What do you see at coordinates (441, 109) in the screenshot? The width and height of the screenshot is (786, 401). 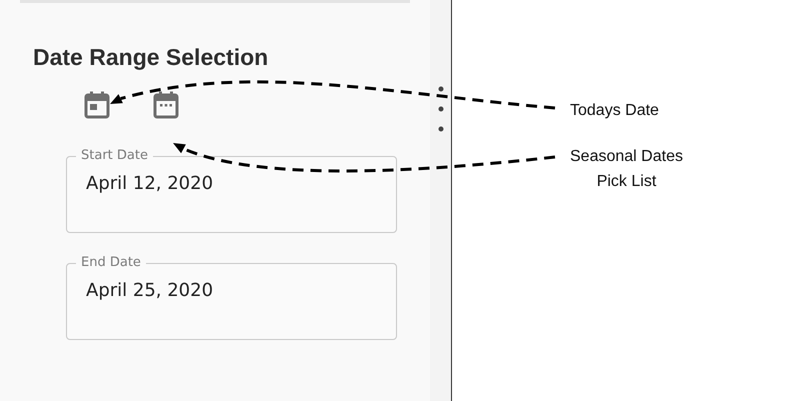 I see `more-menu-icon` at bounding box center [441, 109].